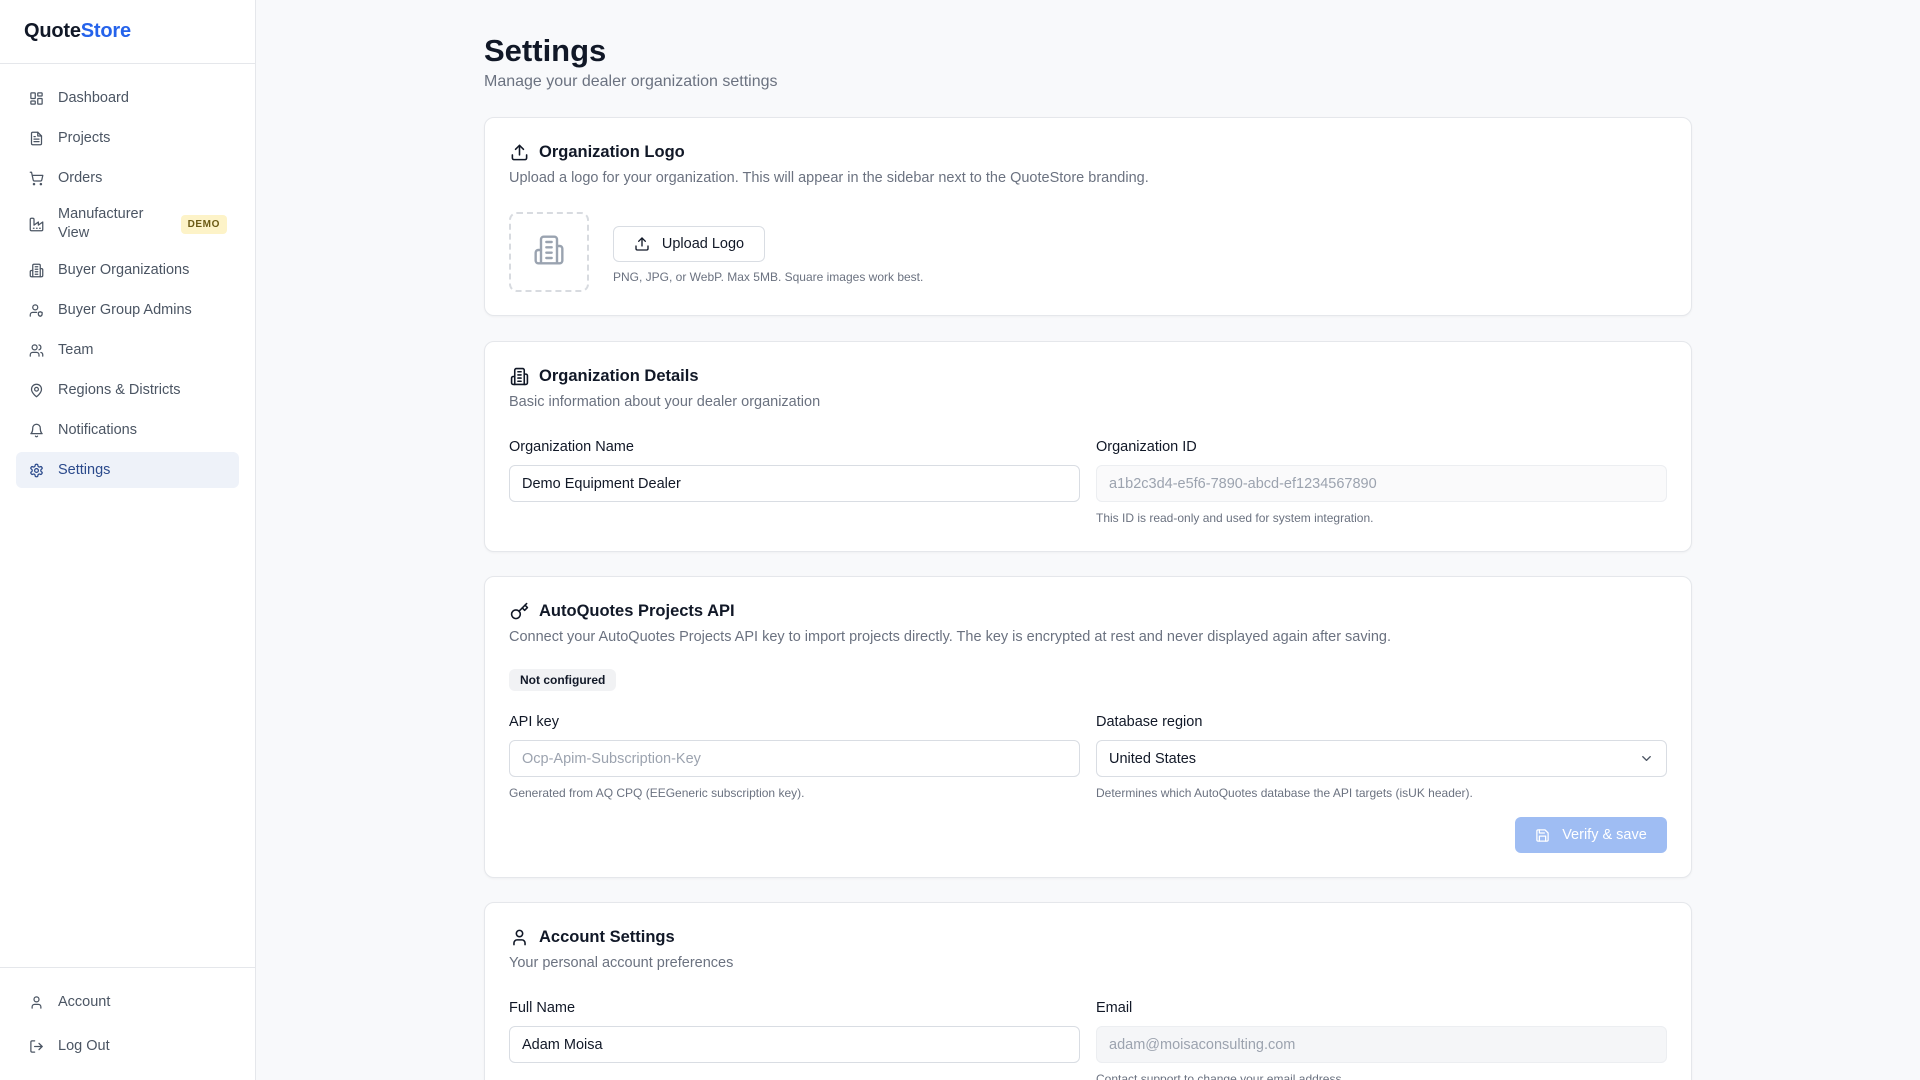  I want to click on bell-icon, so click(36, 430).